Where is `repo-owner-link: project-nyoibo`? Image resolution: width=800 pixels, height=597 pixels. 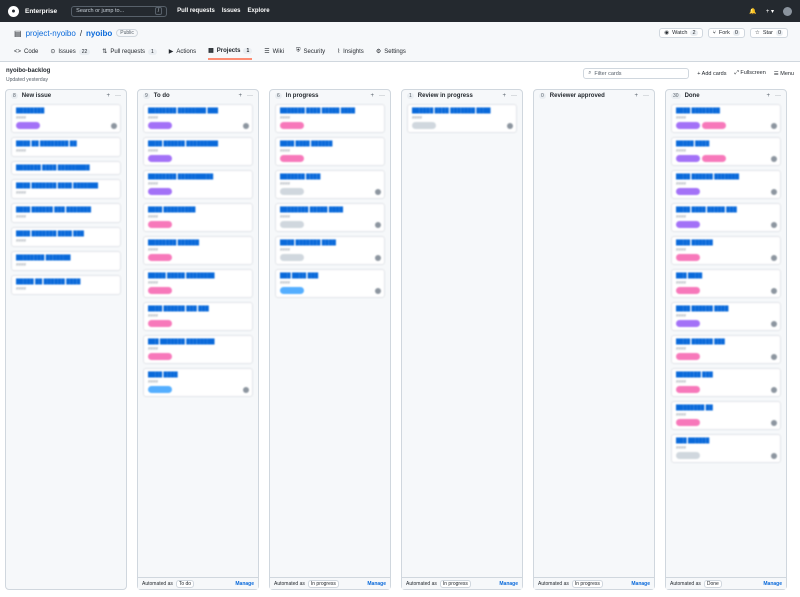
repo-owner-link: project-nyoibo is located at coordinates (51, 33).